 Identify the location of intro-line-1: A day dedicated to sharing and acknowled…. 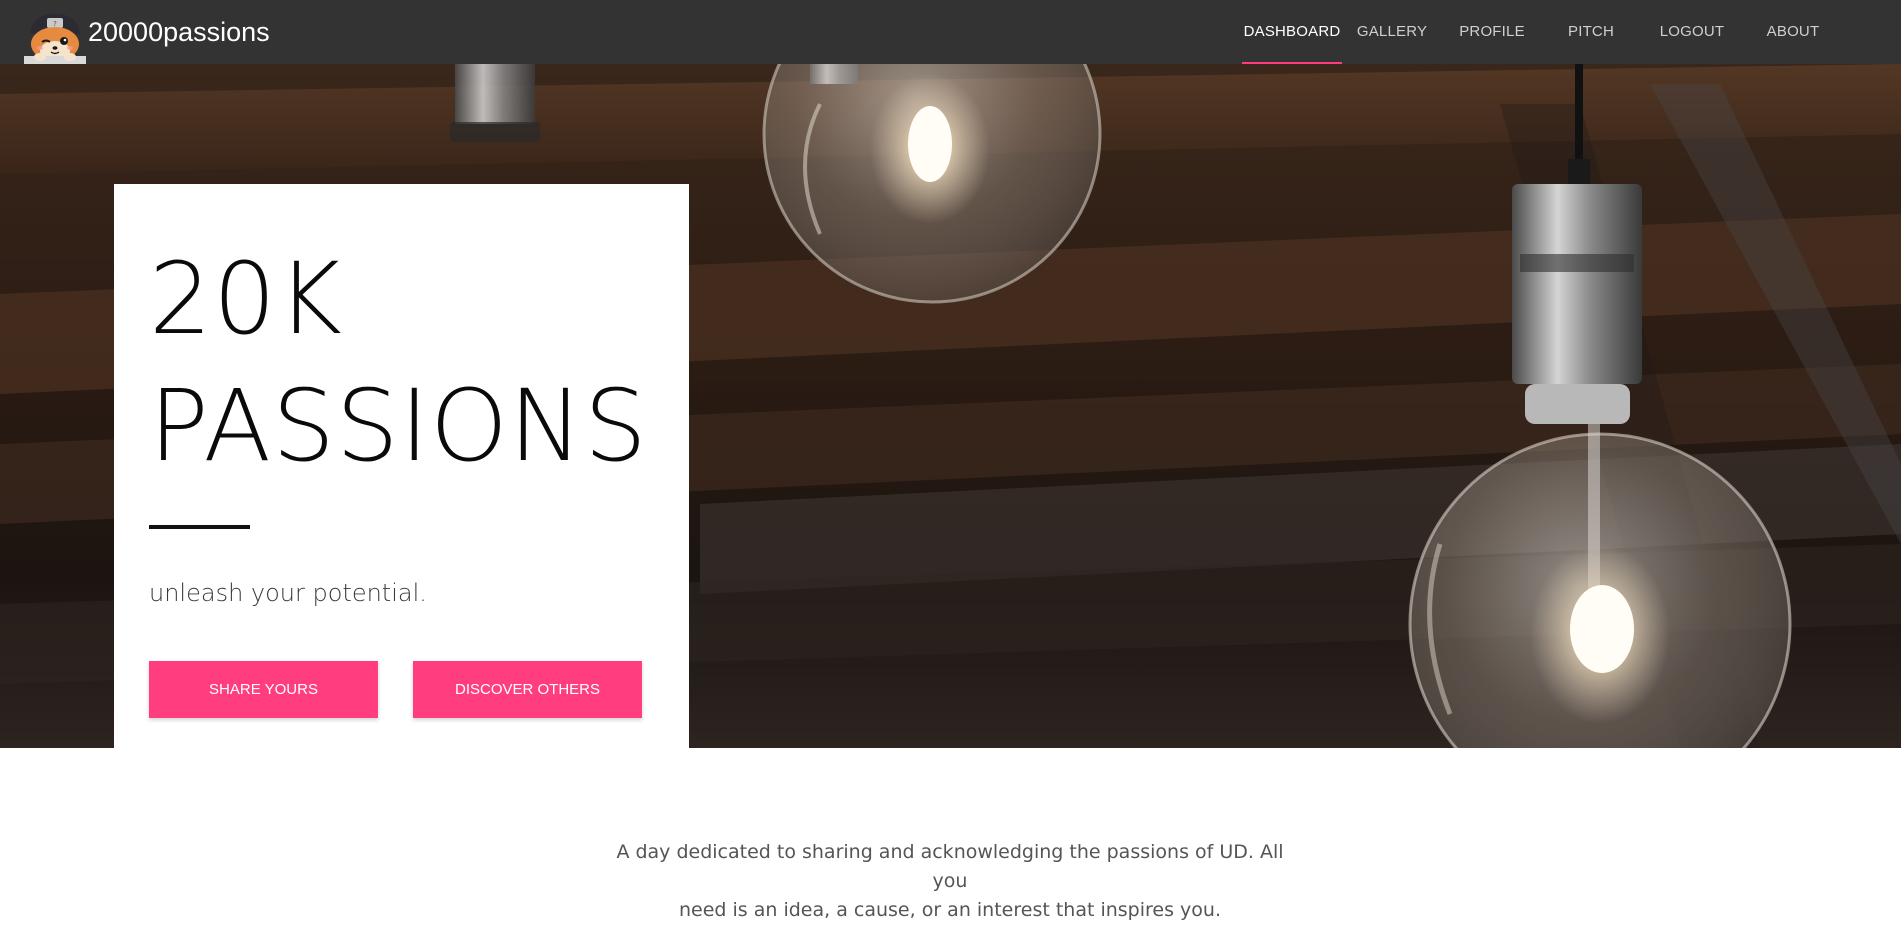
(950, 866).